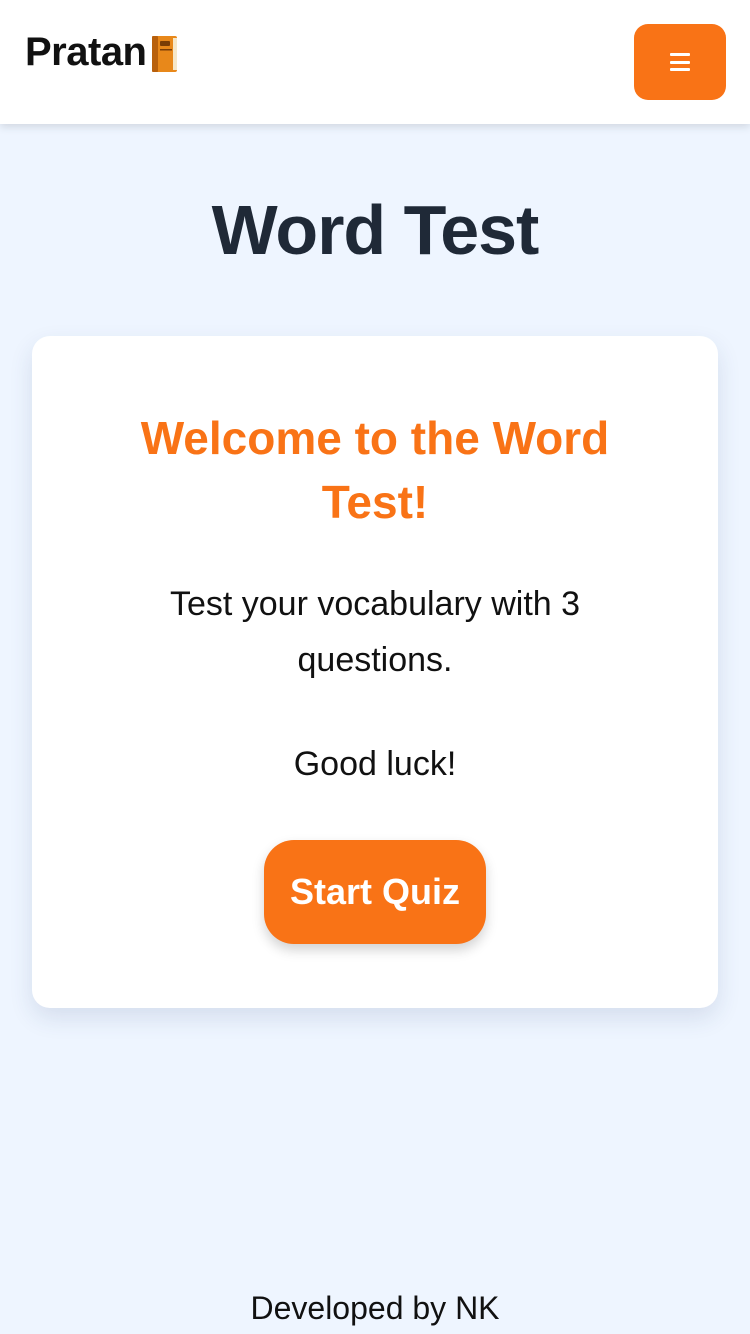 The image size is (750, 1334). I want to click on brand-logo: Pratan, so click(102, 52).